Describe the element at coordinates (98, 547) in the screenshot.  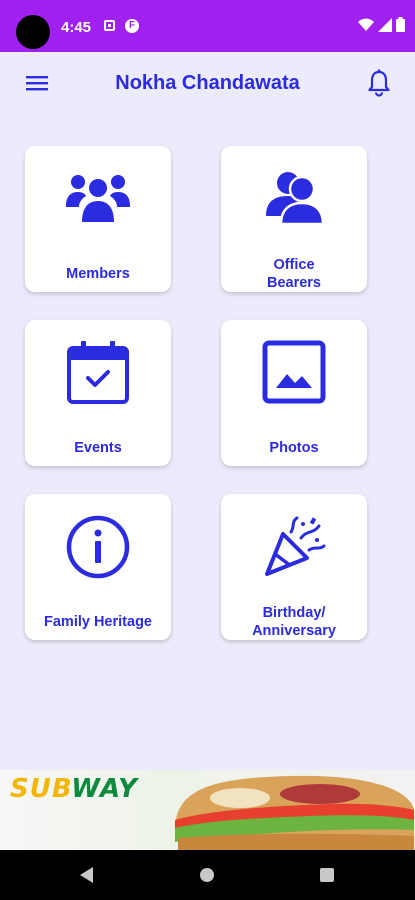
I see `info-circle-icon` at that location.